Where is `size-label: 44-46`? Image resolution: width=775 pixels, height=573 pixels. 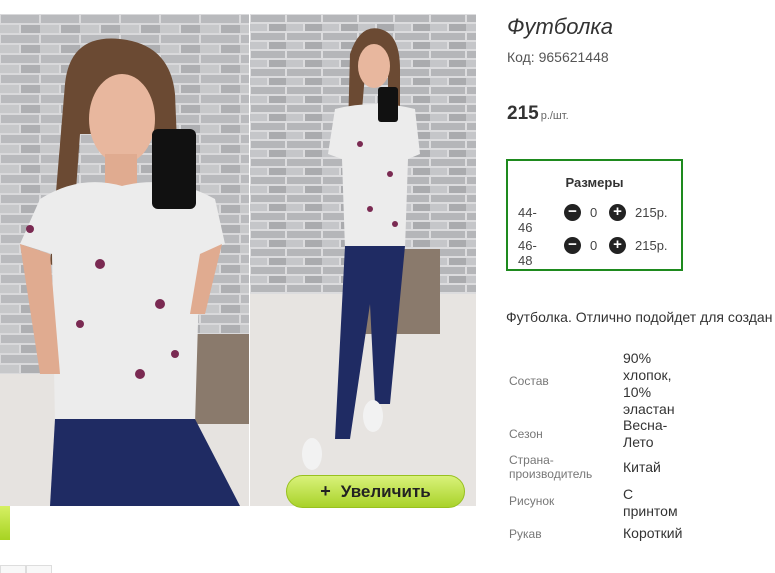 size-label: 44-46 is located at coordinates (527, 220).